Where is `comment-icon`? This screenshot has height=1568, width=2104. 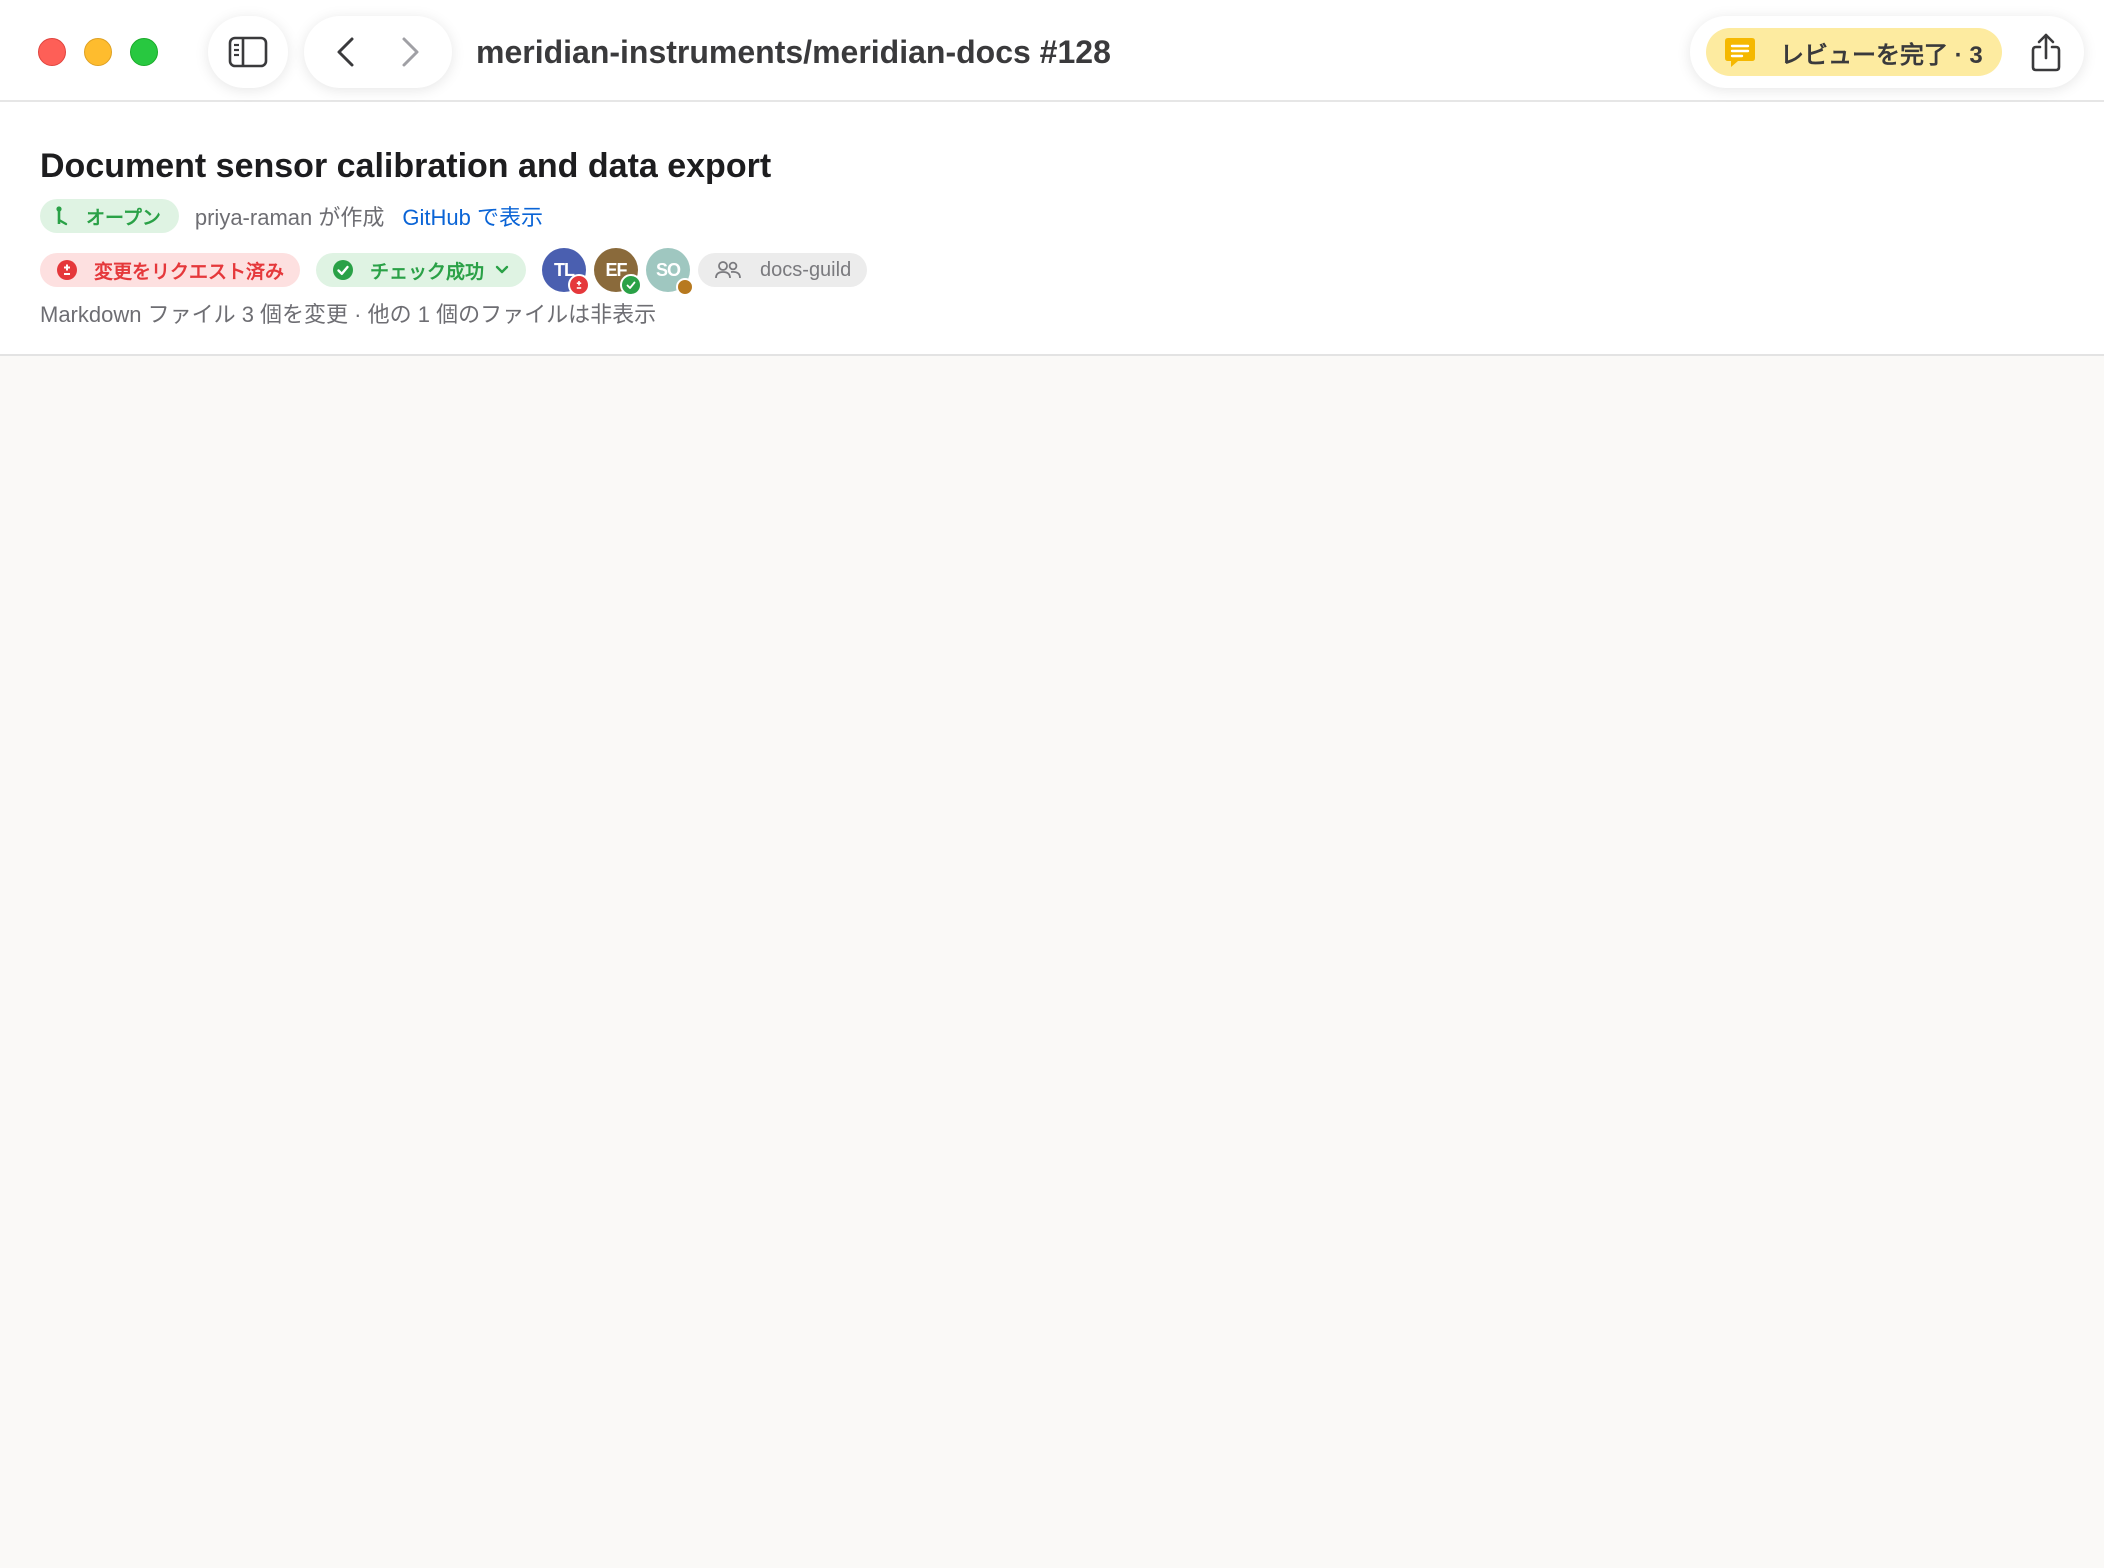
comment-icon is located at coordinates (1740, 52).